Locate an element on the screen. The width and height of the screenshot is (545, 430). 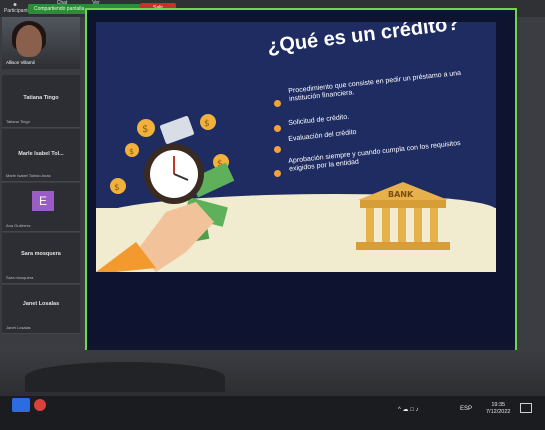
participant-avatar: E is located at coordinates (43, 201).